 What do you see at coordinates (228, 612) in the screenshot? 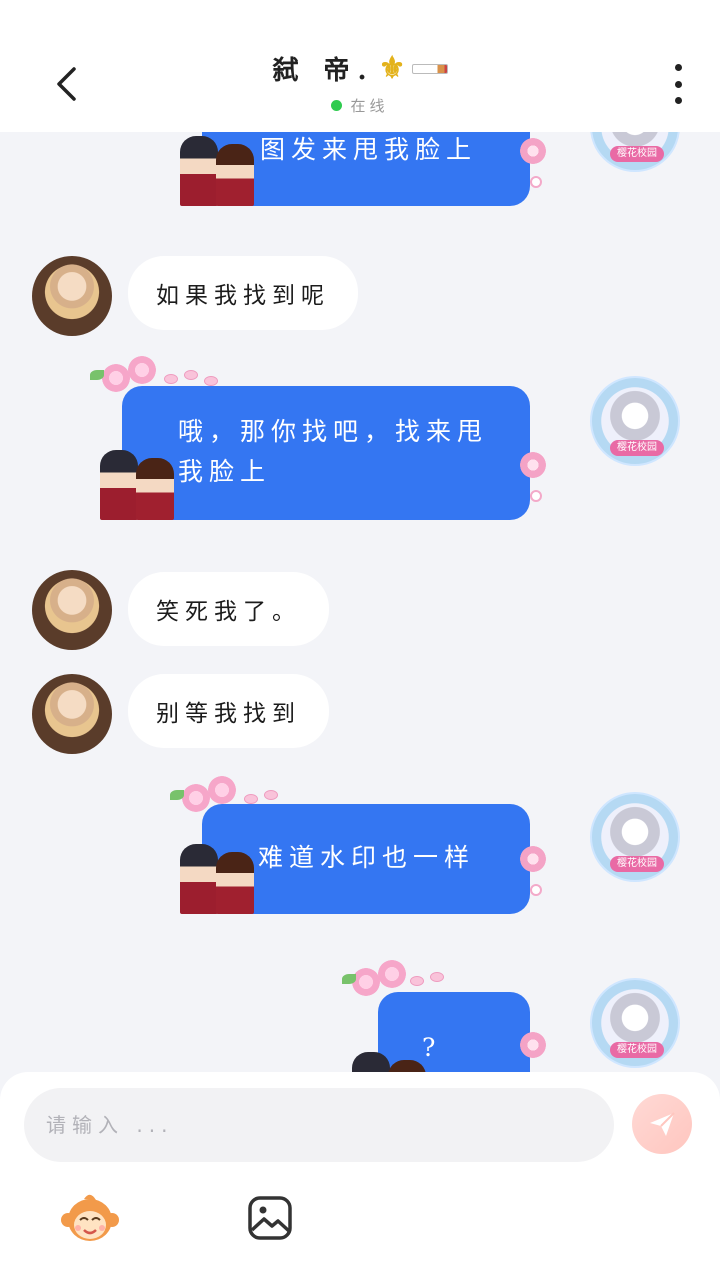
I see `message-text: 笑死我了。` at bounding box center [228, 612].